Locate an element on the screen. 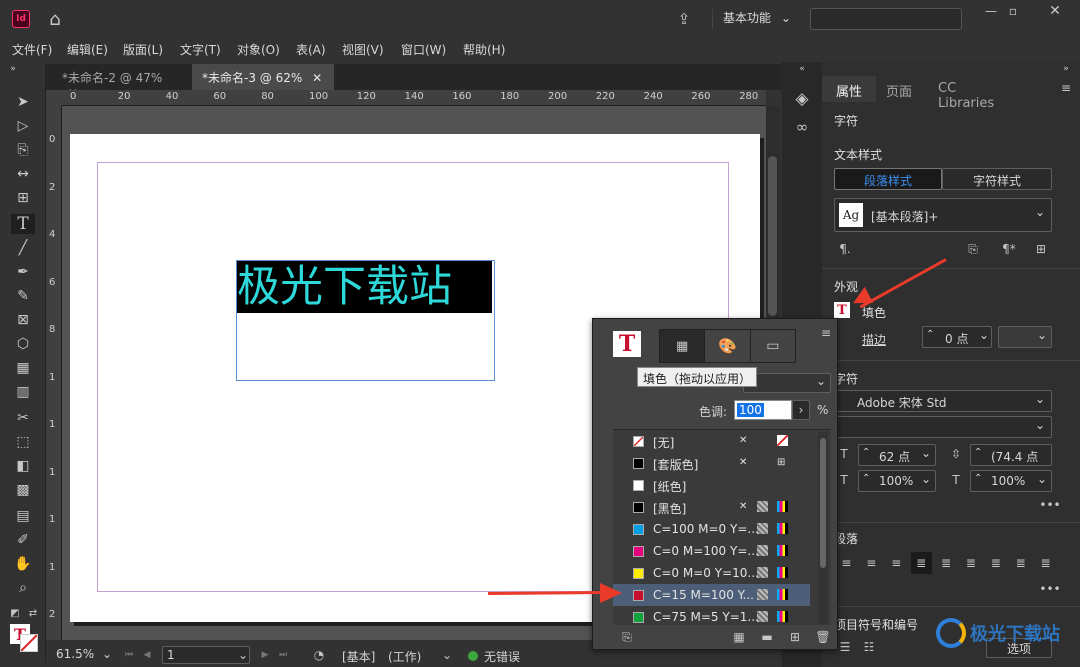  character-style-toggle: 字符样式 is located at coordinates (997, 179).